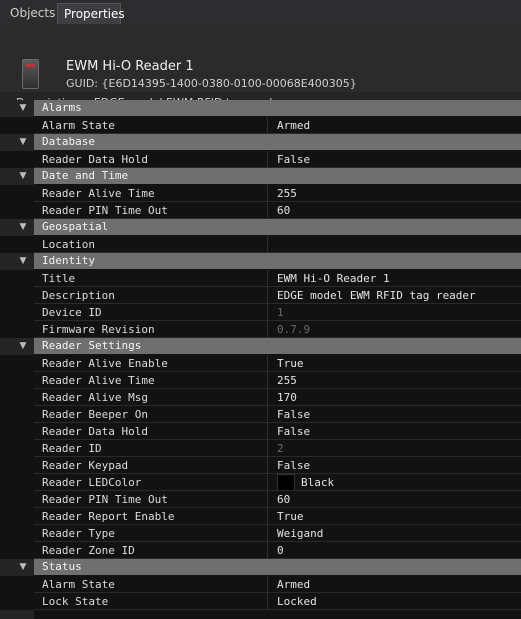  What do you see at coordinates (151, 601) in the screenshot?
I see `property-name: Lock State` at bounding box center [151, 601].